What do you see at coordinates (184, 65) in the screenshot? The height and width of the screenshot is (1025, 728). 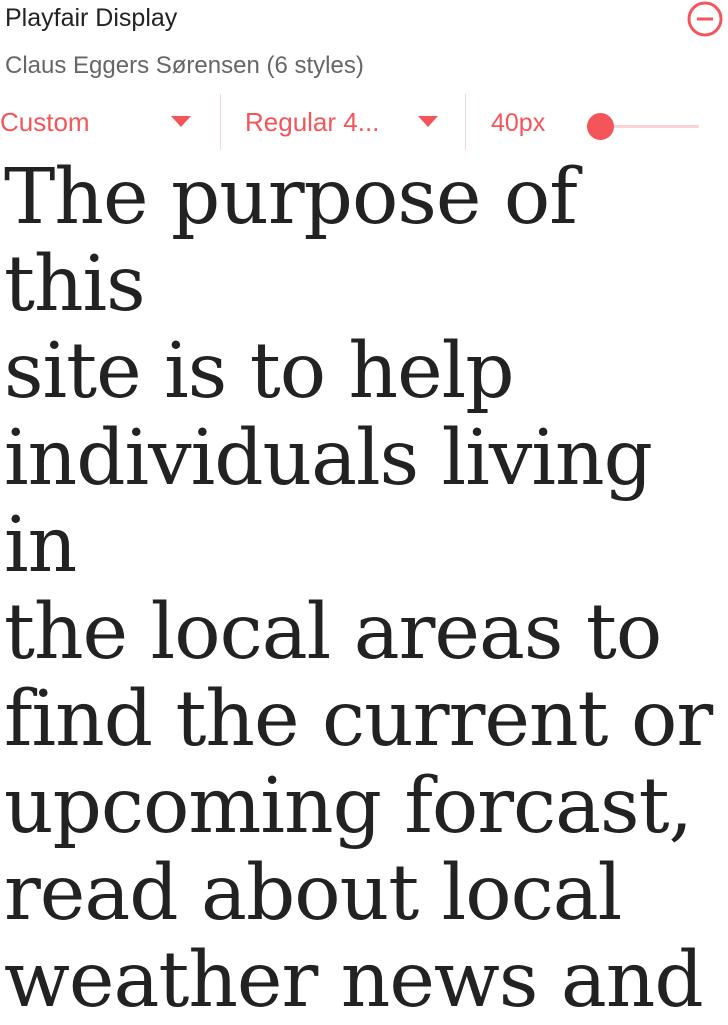 I see `font-designer: Claus Eggers Sørensen (6 styles)` at bounding box center [184, 65].